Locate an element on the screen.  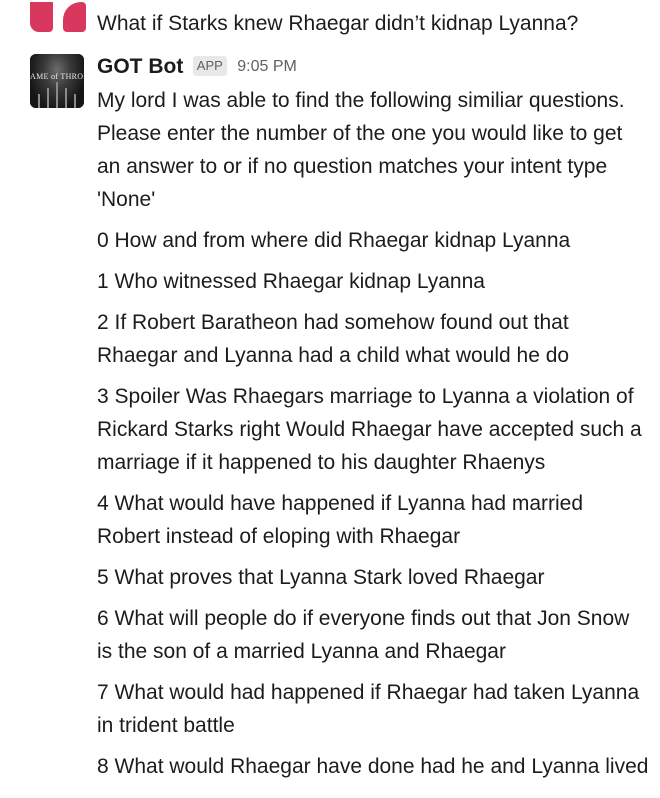
message-header: GOT Bot APP 9:05 PM is located at coordinates (197, 67).